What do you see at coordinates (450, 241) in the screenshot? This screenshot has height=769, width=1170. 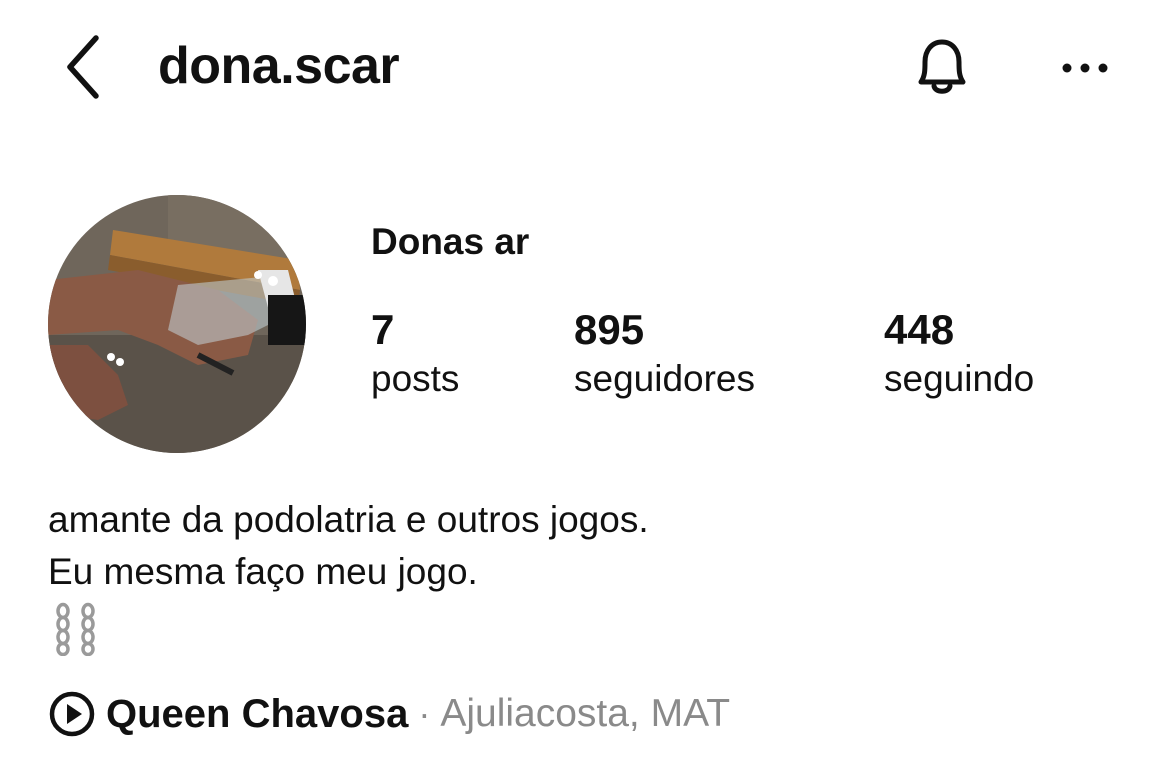 I see `profile-display-name: Donas ar` at bounding box center [450, 241].